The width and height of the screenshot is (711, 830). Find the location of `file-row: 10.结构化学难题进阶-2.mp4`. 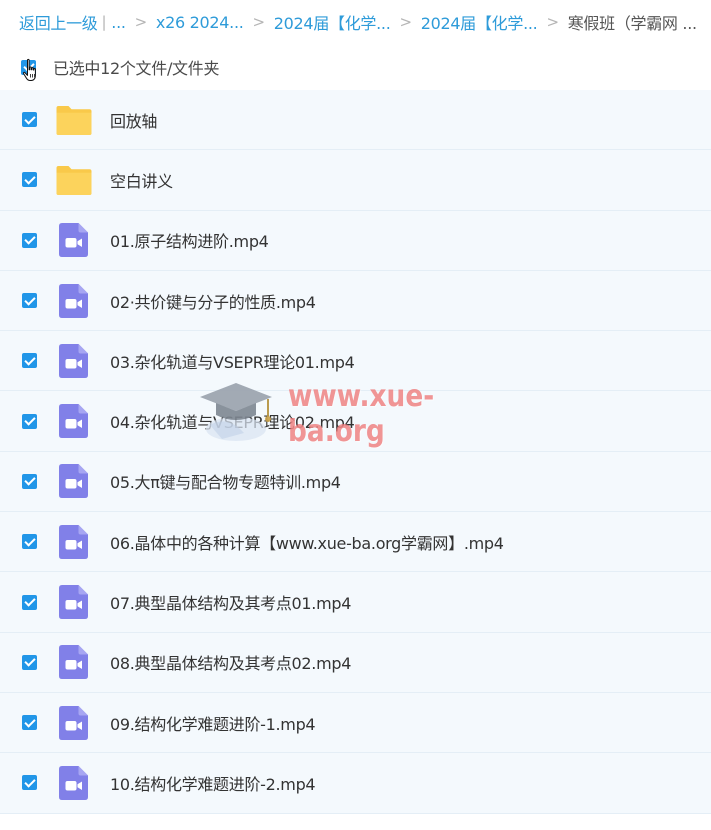

file-row: 10.结构化学难题进阶-2.mp4 is located at coordinates (355, 783).